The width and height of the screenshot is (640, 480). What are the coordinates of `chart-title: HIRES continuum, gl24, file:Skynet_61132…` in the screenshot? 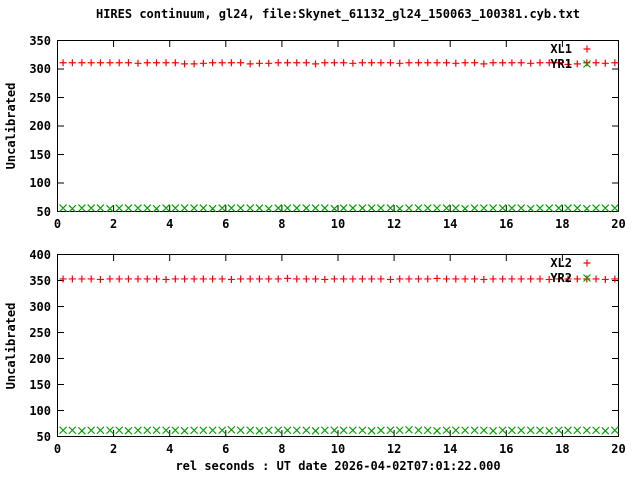 It's located at (338, 14).